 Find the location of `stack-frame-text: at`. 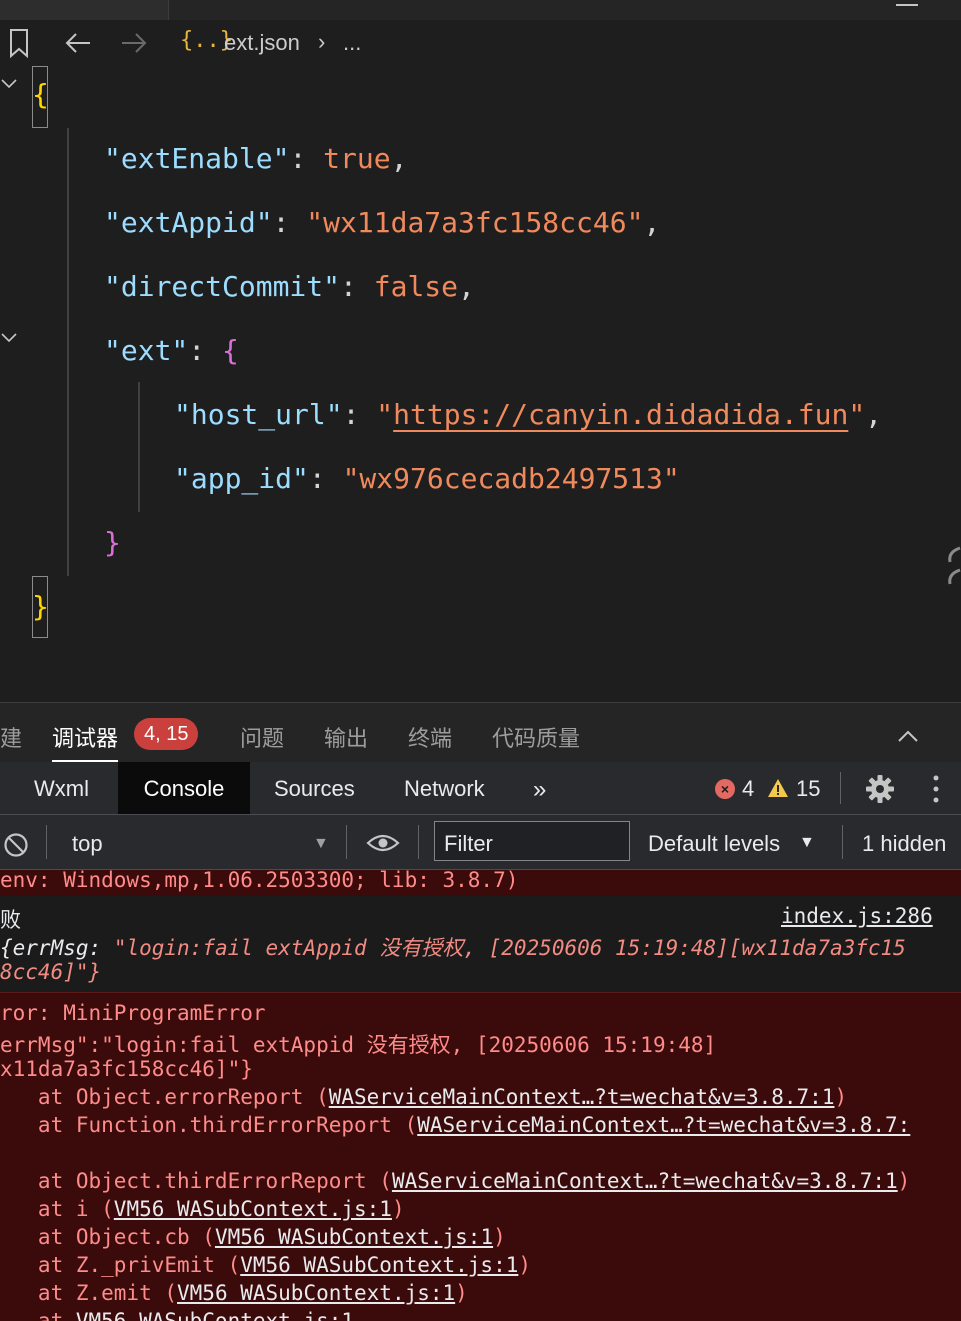

stack-frame-text: at is located at coordinates (38, 1315).